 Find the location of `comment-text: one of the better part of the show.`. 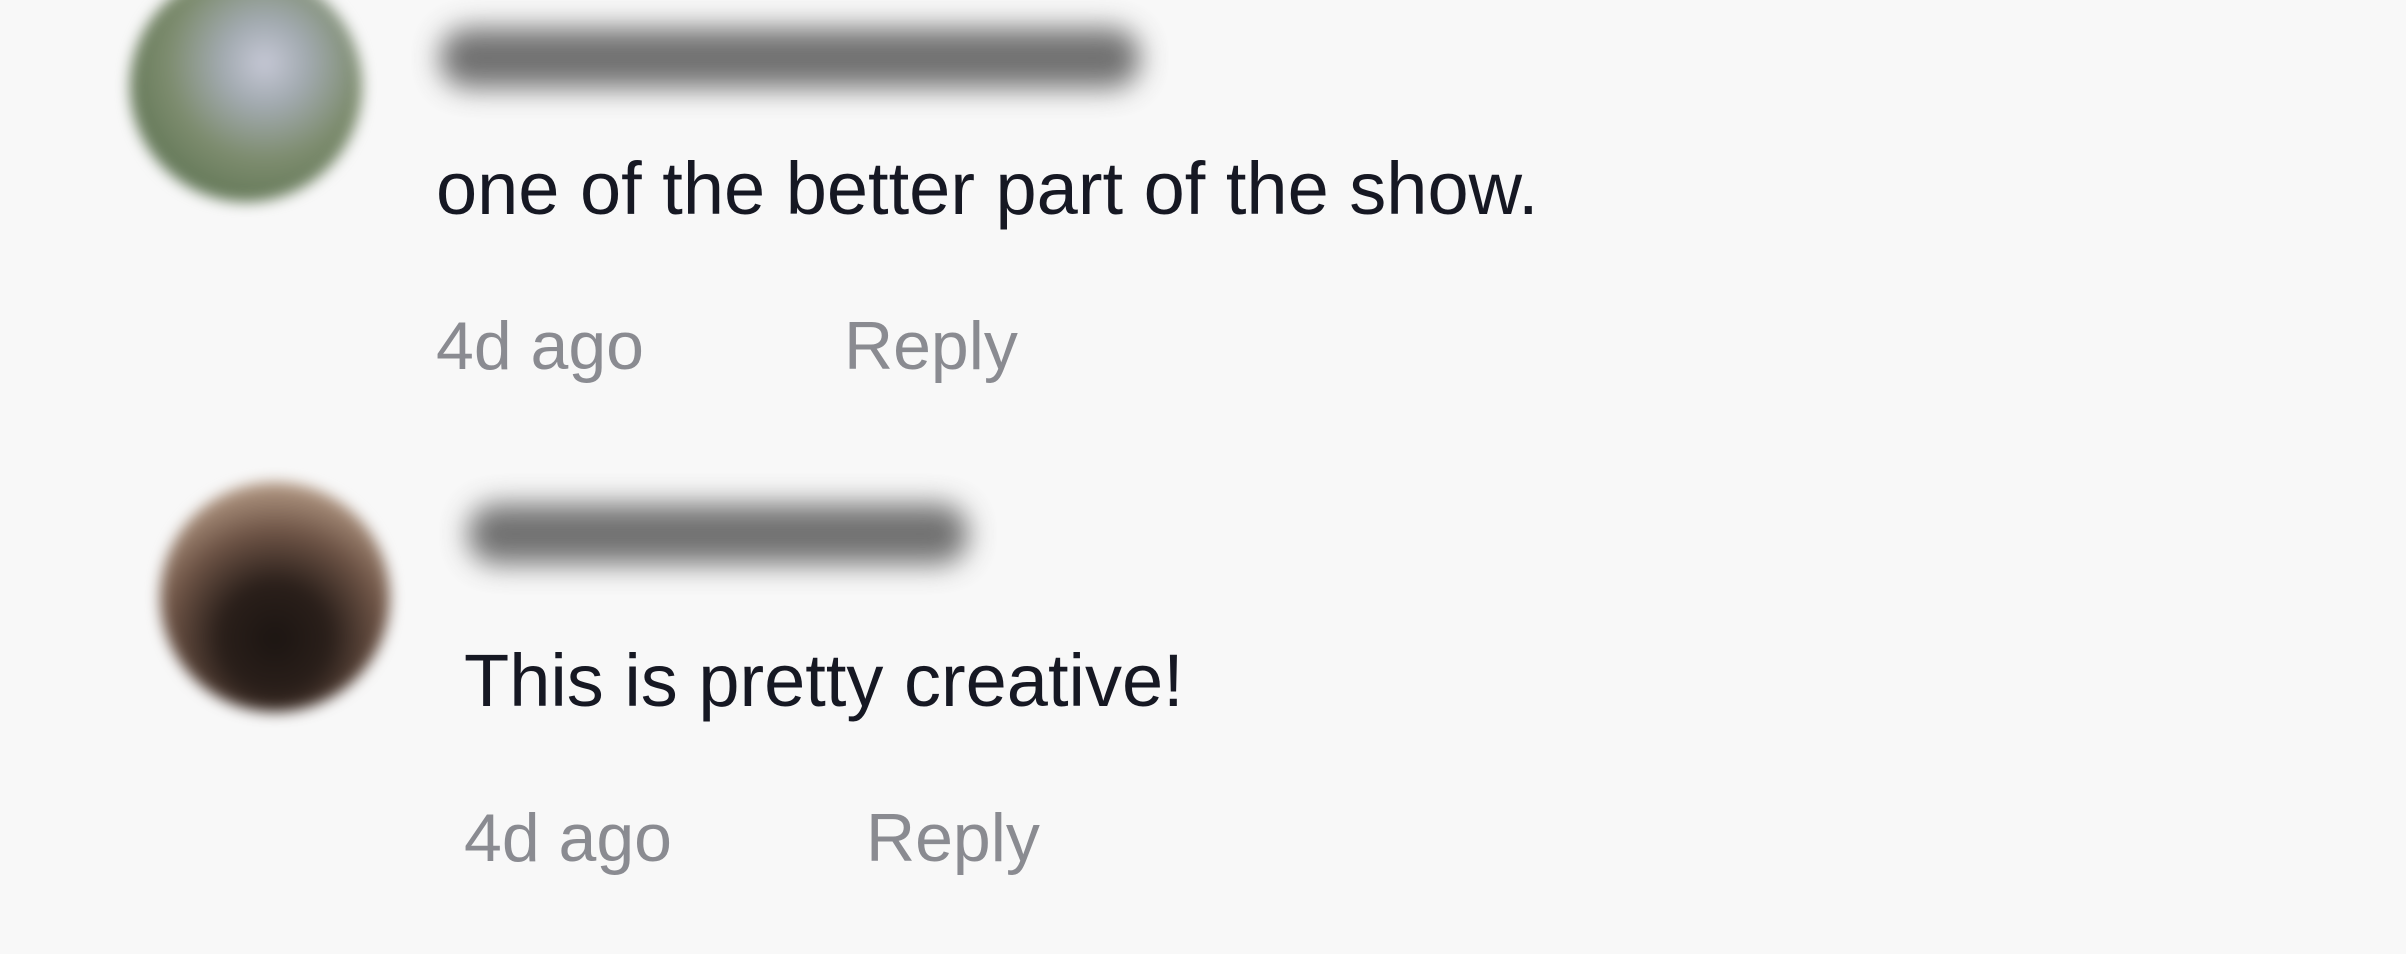

comment-text: one of the better part of the show. is located at coordinates (987, 188).